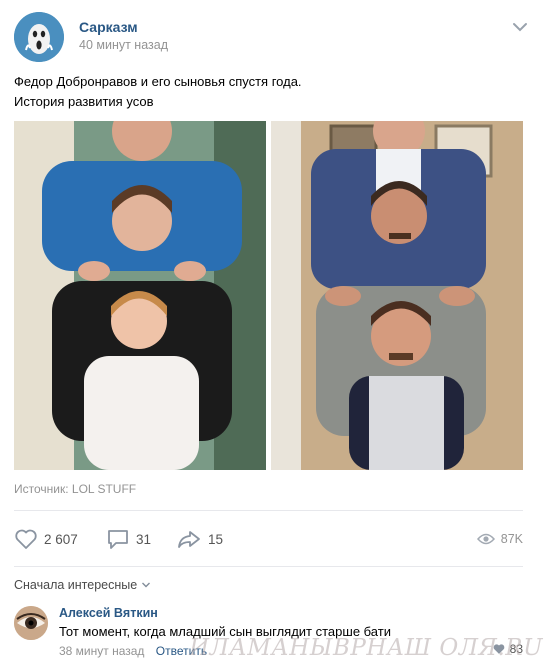 This screenshot has width=549, height=665. What do you see at coordinates (75, 489) in the screenshot?
I see `post-source: Источник: LOL STUFF` at bounding box center [75, 489].